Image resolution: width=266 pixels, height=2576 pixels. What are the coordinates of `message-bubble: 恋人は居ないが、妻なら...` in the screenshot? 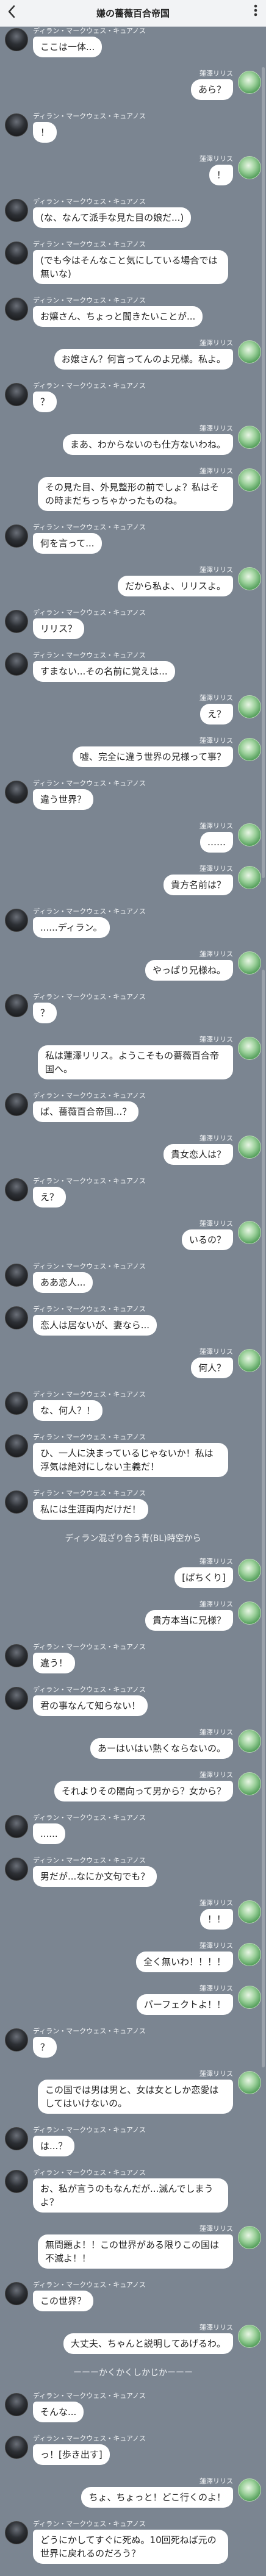 It's located at (95, 1326).